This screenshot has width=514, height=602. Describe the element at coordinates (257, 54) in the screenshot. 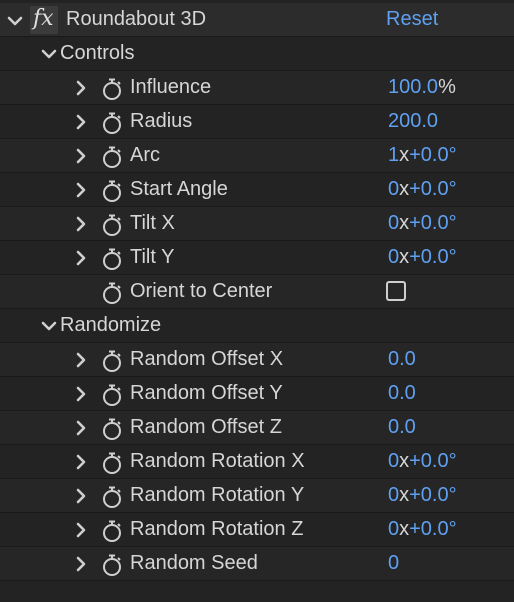

I see `group-controls: Controls` at that location.